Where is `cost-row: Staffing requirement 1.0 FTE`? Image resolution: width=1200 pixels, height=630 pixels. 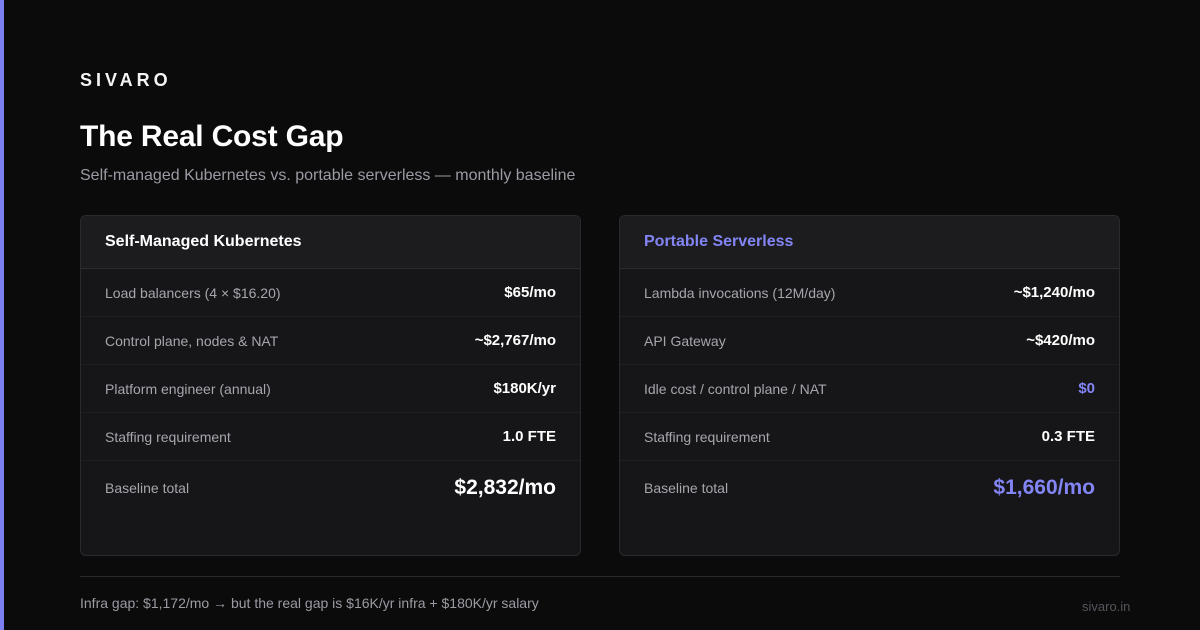
cost-row: Staffing requirement 1.0 FTE is located at coordinates (330, 437).